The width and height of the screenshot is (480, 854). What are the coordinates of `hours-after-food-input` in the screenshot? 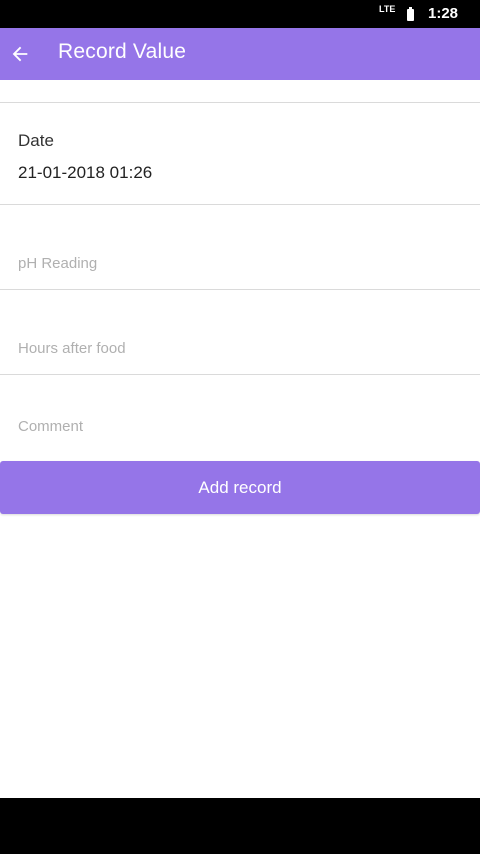 It's located at (240, 348).